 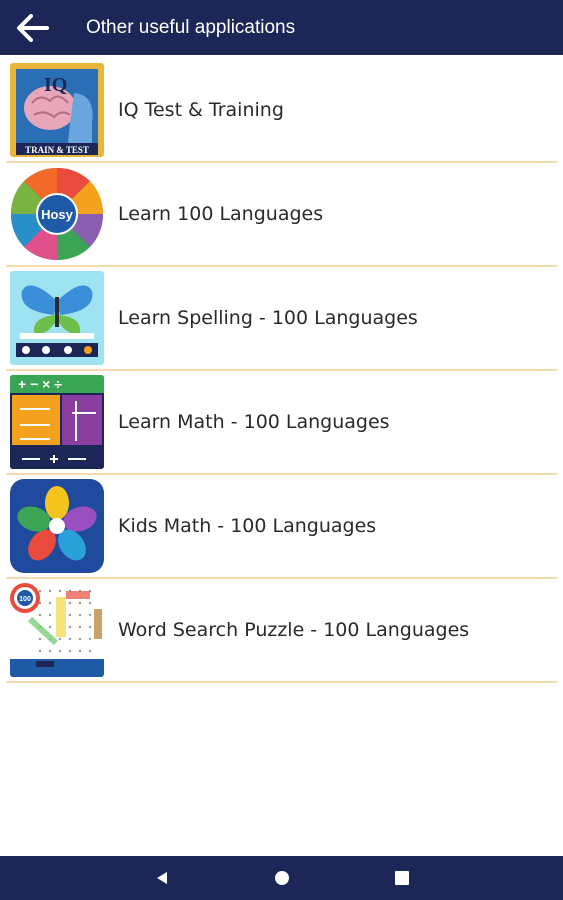 I want to click on butterfly-spelling-icon, so click(x=57, y=318).